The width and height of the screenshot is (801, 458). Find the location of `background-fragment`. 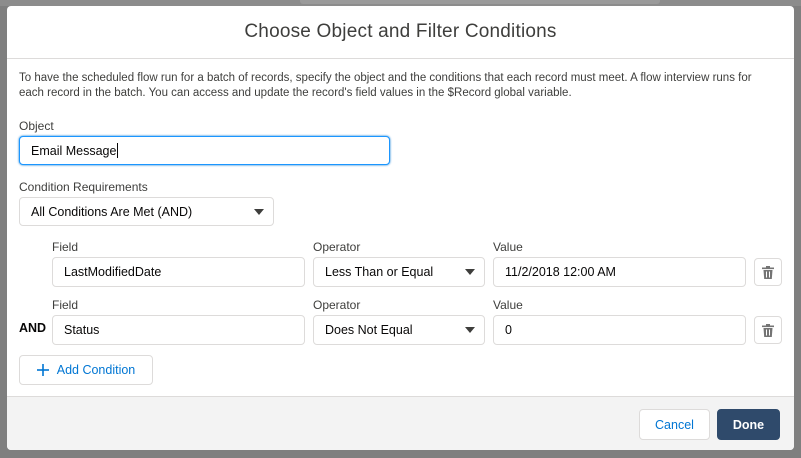

background-fragment is located at coordinates (480, 2).